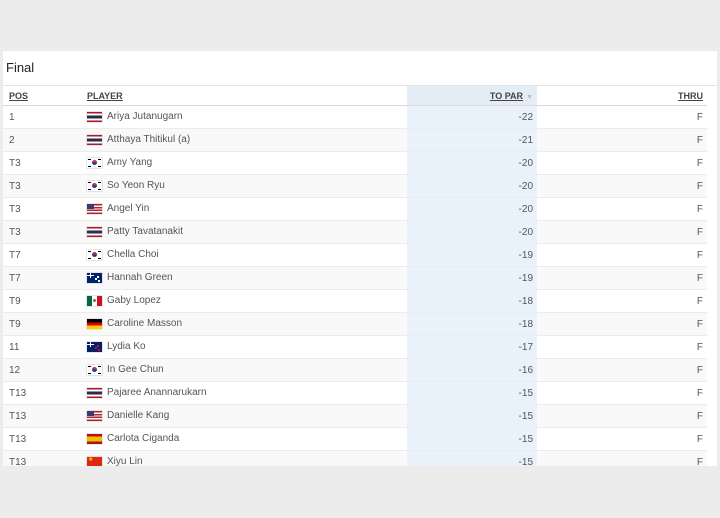 The width and height of the screenshot is (720, 518). What do you see at coordinates (128, 208) in the screenshot?
I see `player-name: Angel Yin` at bounding box center [128, 208].